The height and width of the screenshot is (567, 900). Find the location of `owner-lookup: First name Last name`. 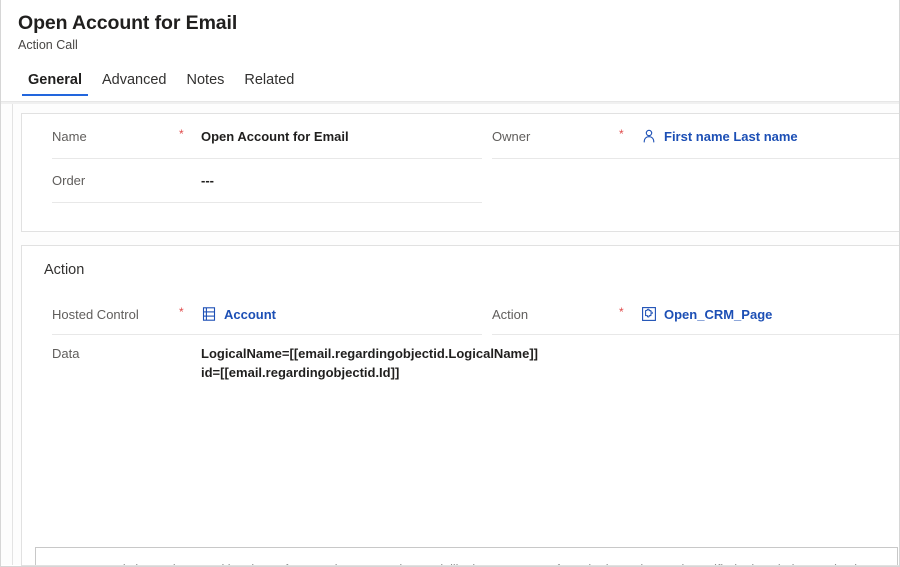

owner-lookup: First name Last name is located at coordinates (719, 136).